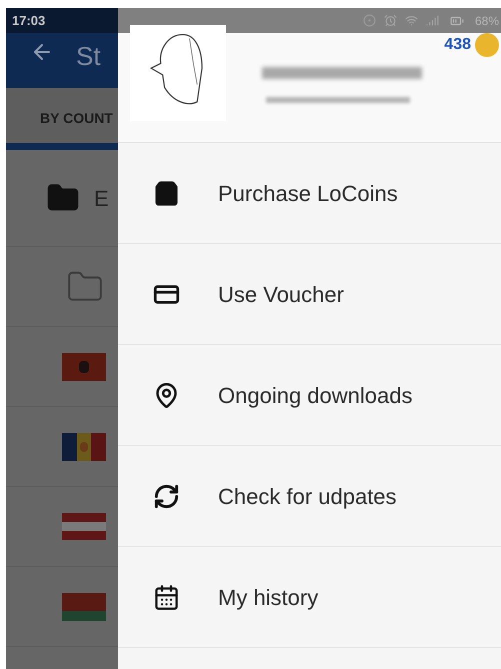  I want to click on menu-item: My history, so click(309, 597).